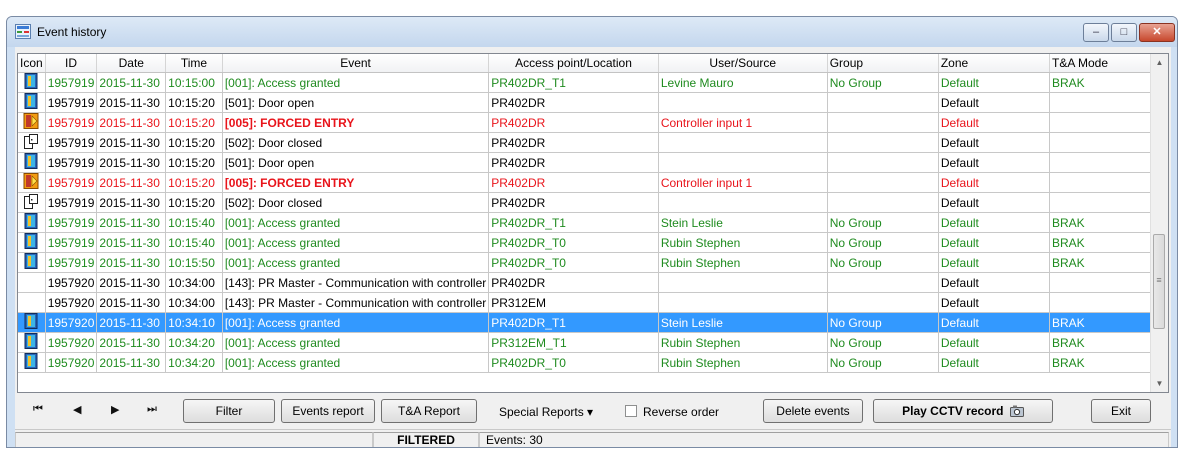 This screenshot has width=1186, height=450. I want to click on last-record-icon: ⏭, so click(152, 409).